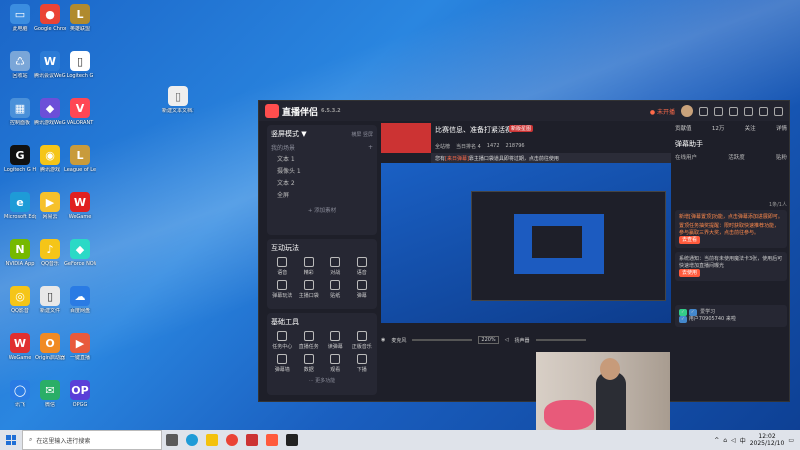 Image resolution: width=800 pixels, height=450 pixels. I want to click on valorant-icon, so click(252, 440).